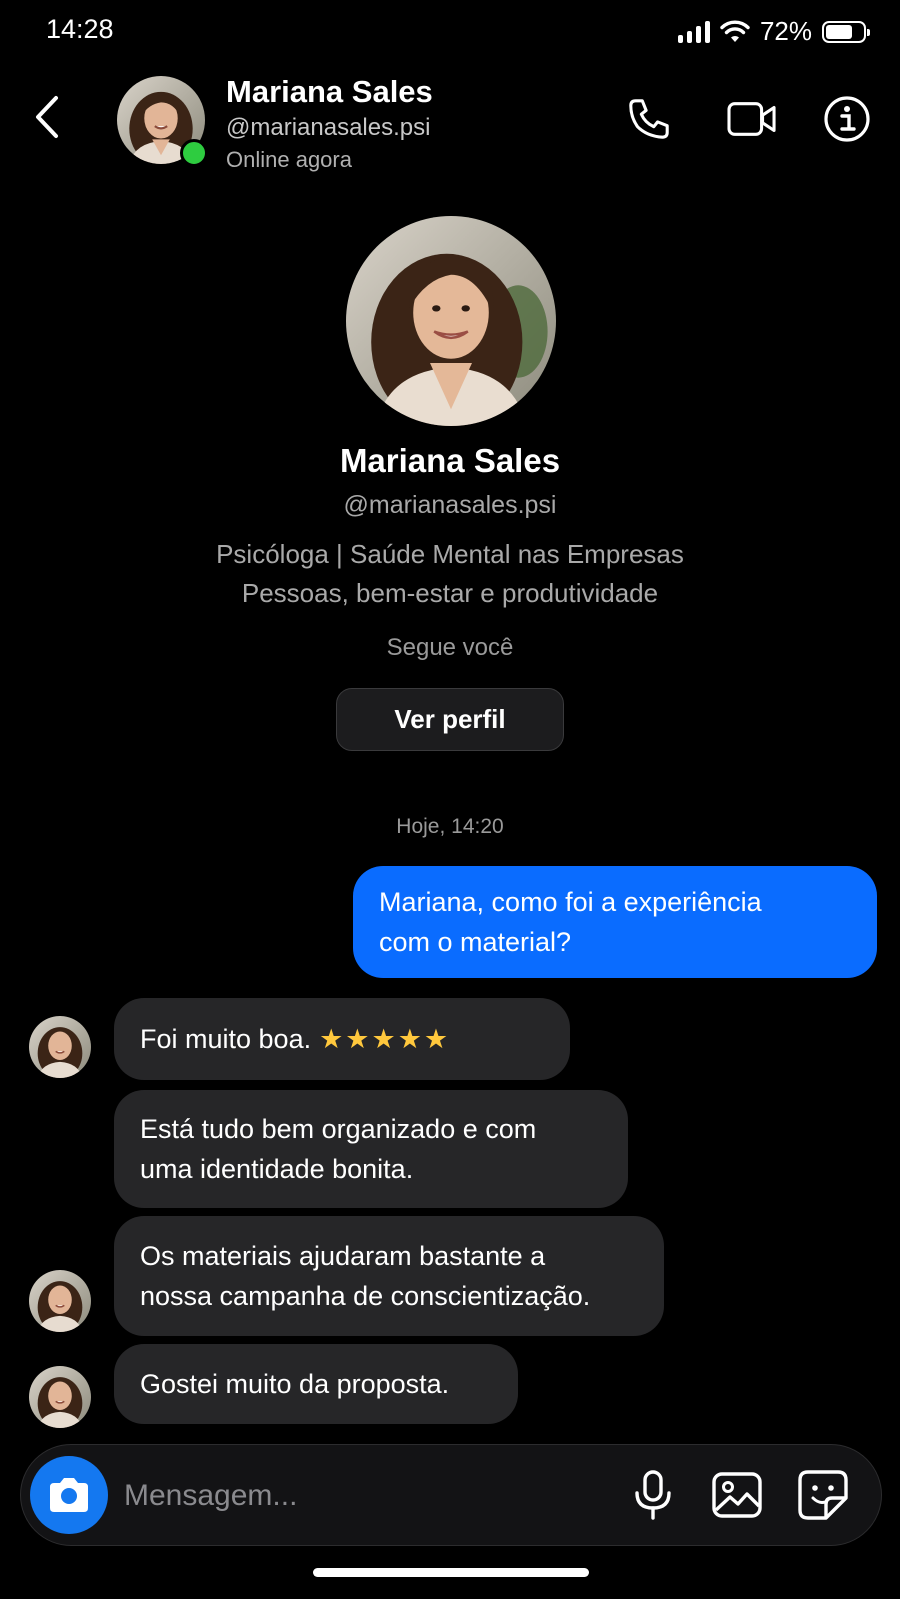 This screenshot has height=1599, width=900. Describe the element at coordinates (450, 647) in the screenshot. I see `follow-status: Segue você` at that location.